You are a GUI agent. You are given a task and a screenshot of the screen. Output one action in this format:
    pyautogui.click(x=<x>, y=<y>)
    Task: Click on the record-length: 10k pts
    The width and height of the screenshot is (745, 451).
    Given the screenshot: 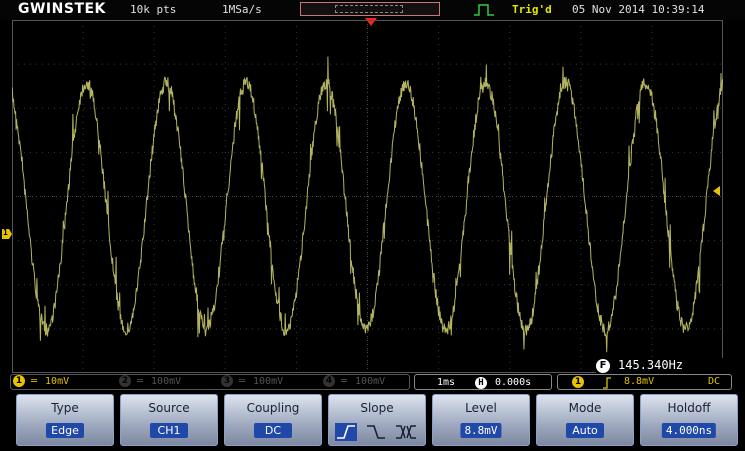 What is the action you would take?
    pyautogui.click(x=153, y=9)
    